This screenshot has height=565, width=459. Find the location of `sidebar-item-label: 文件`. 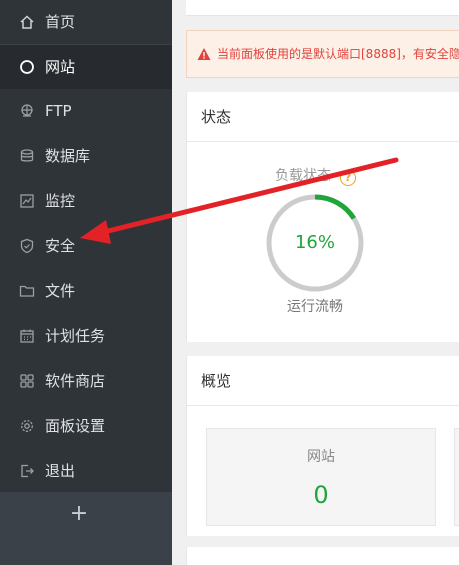

sidebar-item-label: 文件 is located at coordinates (60, 291).